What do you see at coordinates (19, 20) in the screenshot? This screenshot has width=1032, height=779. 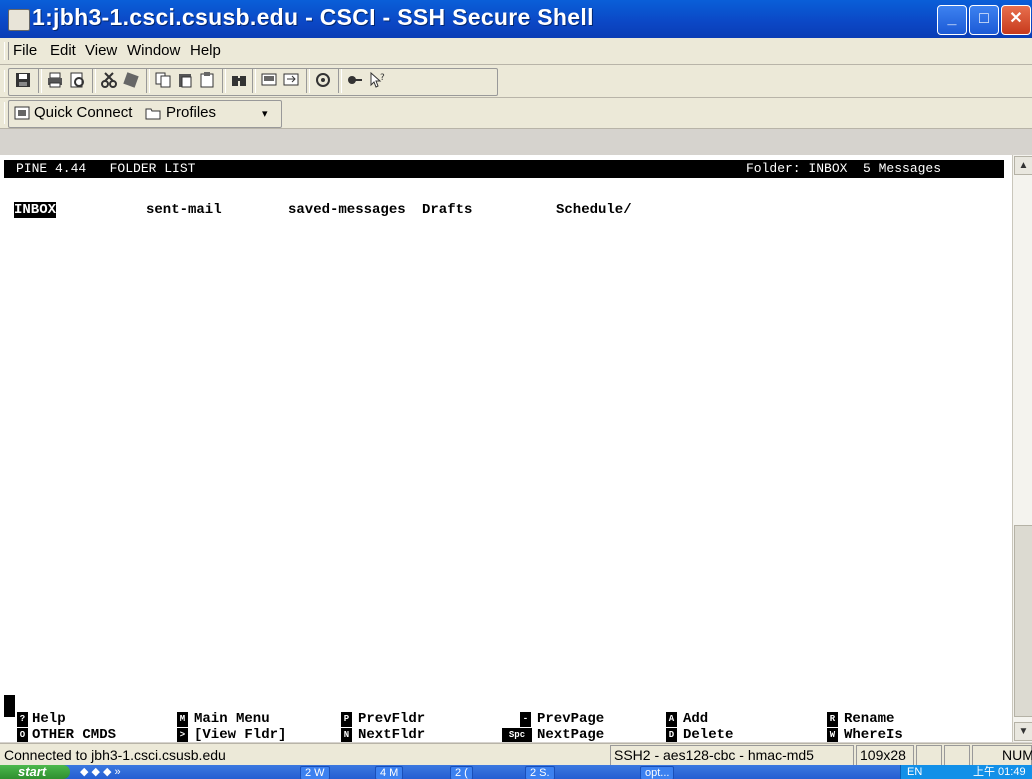 I see `app-icon` at bounding box center [19, 20].